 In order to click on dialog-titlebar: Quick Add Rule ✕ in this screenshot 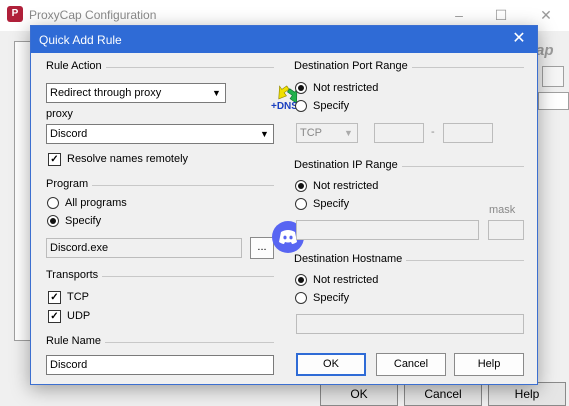, I will do `click(284, 39)`.